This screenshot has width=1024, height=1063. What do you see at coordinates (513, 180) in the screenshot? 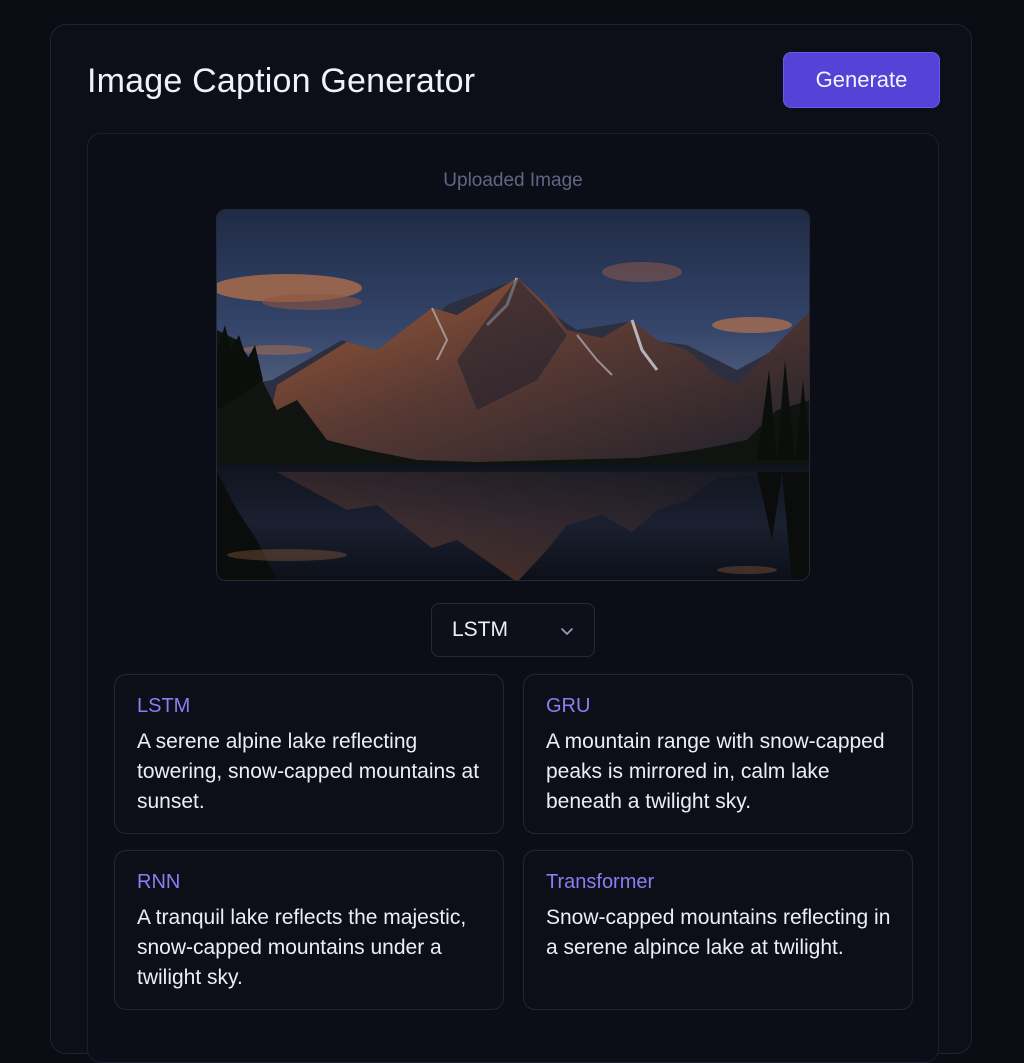
I see `uploaded-image-label: Uploaded Image` at bounding box center [513, 180].